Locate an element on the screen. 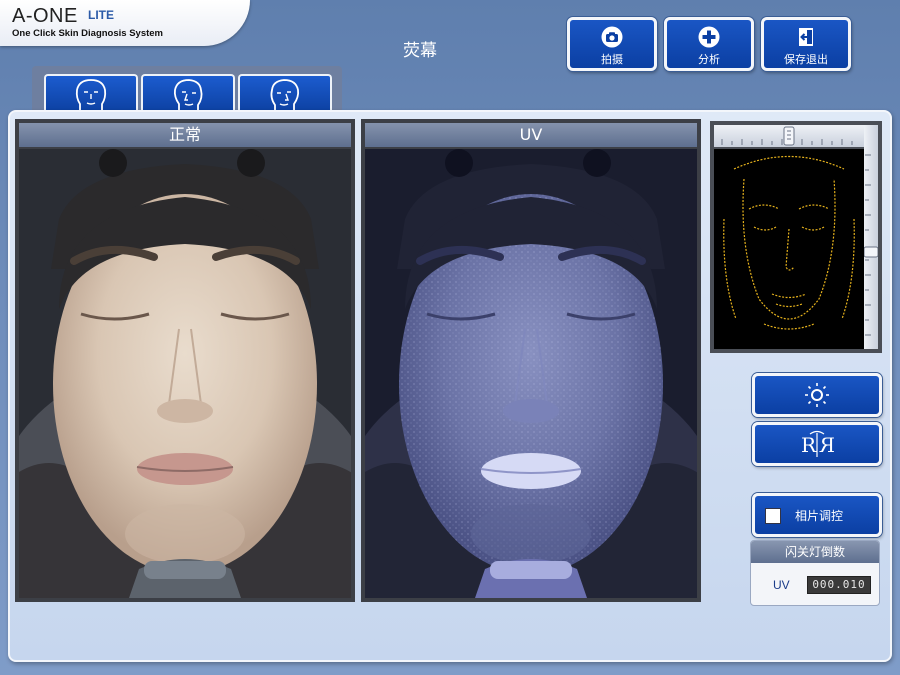  exit-door-icon is located at coordinates (806, 37).